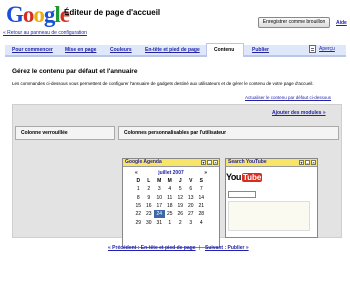  I want to click on preview-link: Aperçu, so click(327, 49).